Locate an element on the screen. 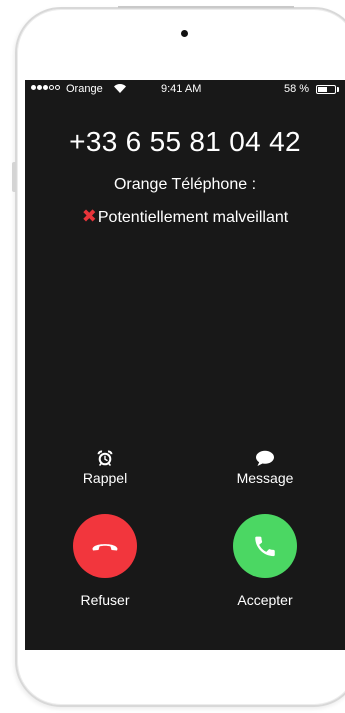  spam-warning: ✖Potentiellement malveillant is located at coordinates (185, 216).